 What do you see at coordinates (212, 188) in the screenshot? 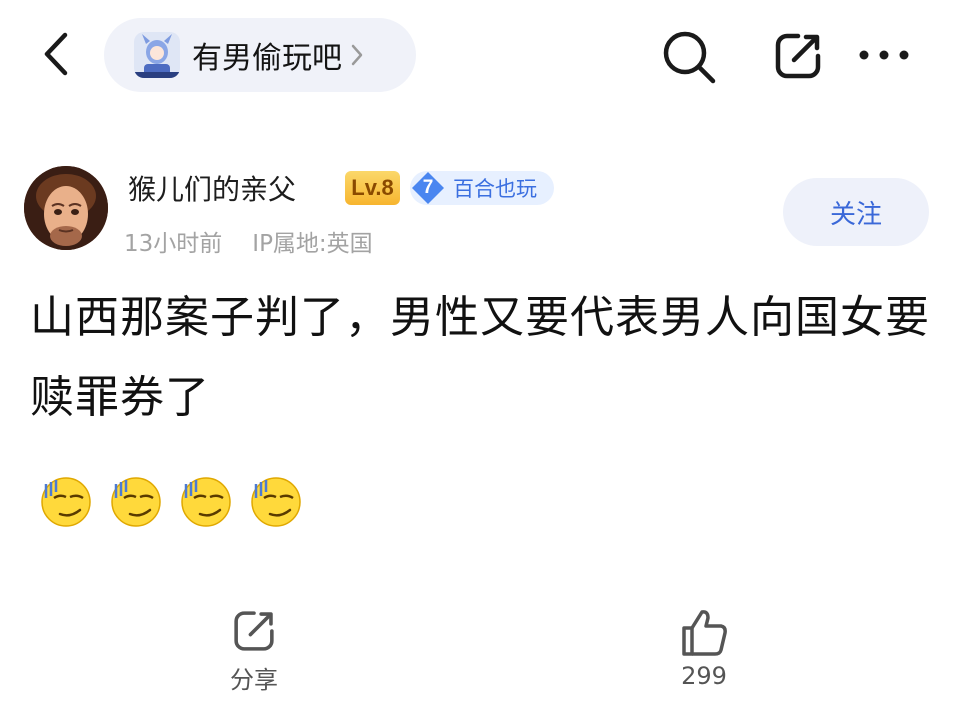
I see `author-name: 猴儿们的亲父` at bounding box center [212, 188].